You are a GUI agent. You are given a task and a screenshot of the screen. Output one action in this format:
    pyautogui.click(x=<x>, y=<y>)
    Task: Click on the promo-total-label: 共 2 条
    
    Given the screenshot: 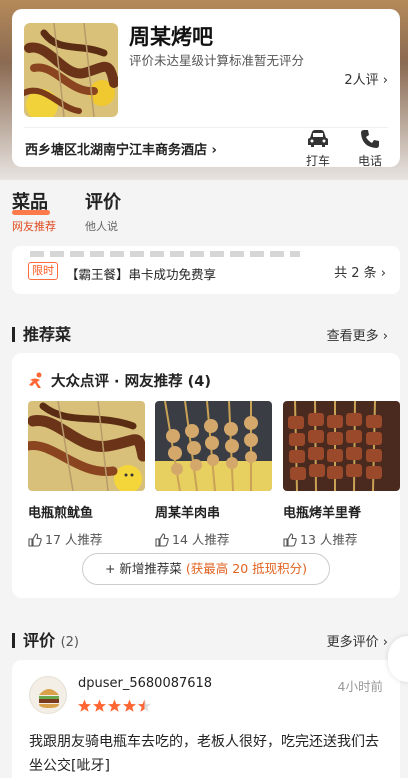 What is the action you would take?
    pyautogui.click(x=355, y=273)
    